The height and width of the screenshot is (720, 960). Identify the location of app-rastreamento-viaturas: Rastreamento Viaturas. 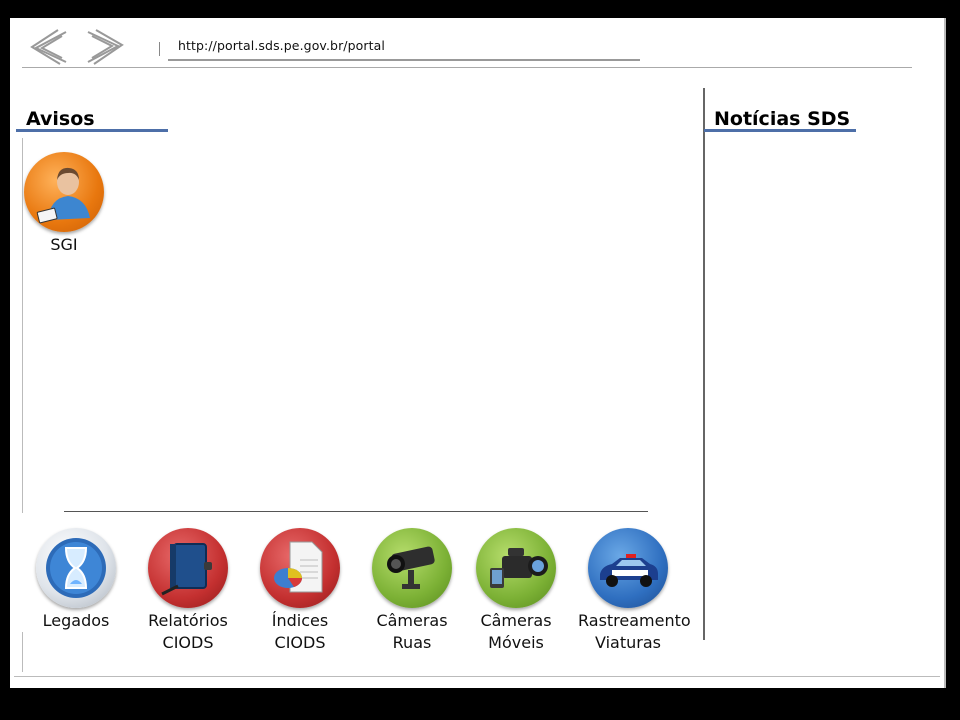
(634, 591).